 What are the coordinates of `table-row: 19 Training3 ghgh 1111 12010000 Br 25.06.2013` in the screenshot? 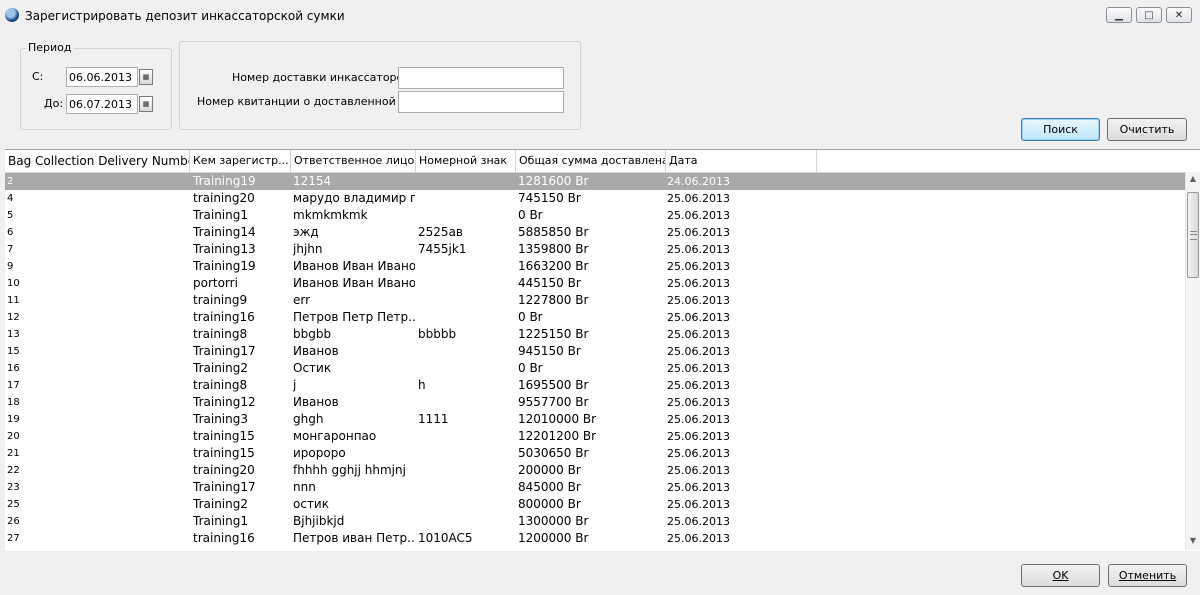 It's located at (595, 419).